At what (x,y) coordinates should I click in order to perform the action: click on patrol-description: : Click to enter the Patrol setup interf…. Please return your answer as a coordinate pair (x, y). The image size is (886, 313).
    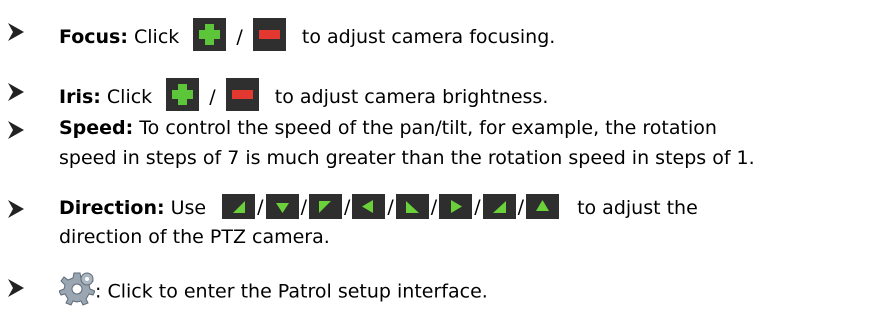
    Looking at the image, I should click on (291, 291).